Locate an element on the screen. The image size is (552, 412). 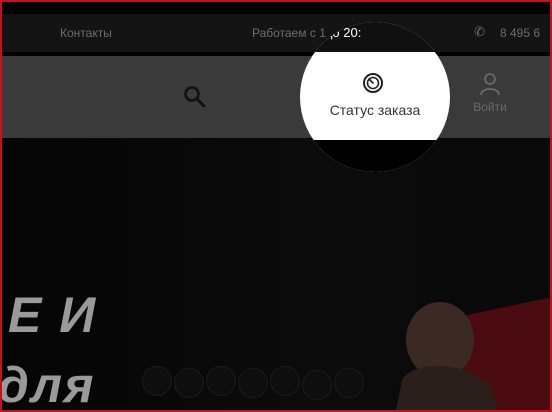
top-info-bar: Контакты Работаем с 1 ✆ 8 495 6 is located at coordinates (276, 33).